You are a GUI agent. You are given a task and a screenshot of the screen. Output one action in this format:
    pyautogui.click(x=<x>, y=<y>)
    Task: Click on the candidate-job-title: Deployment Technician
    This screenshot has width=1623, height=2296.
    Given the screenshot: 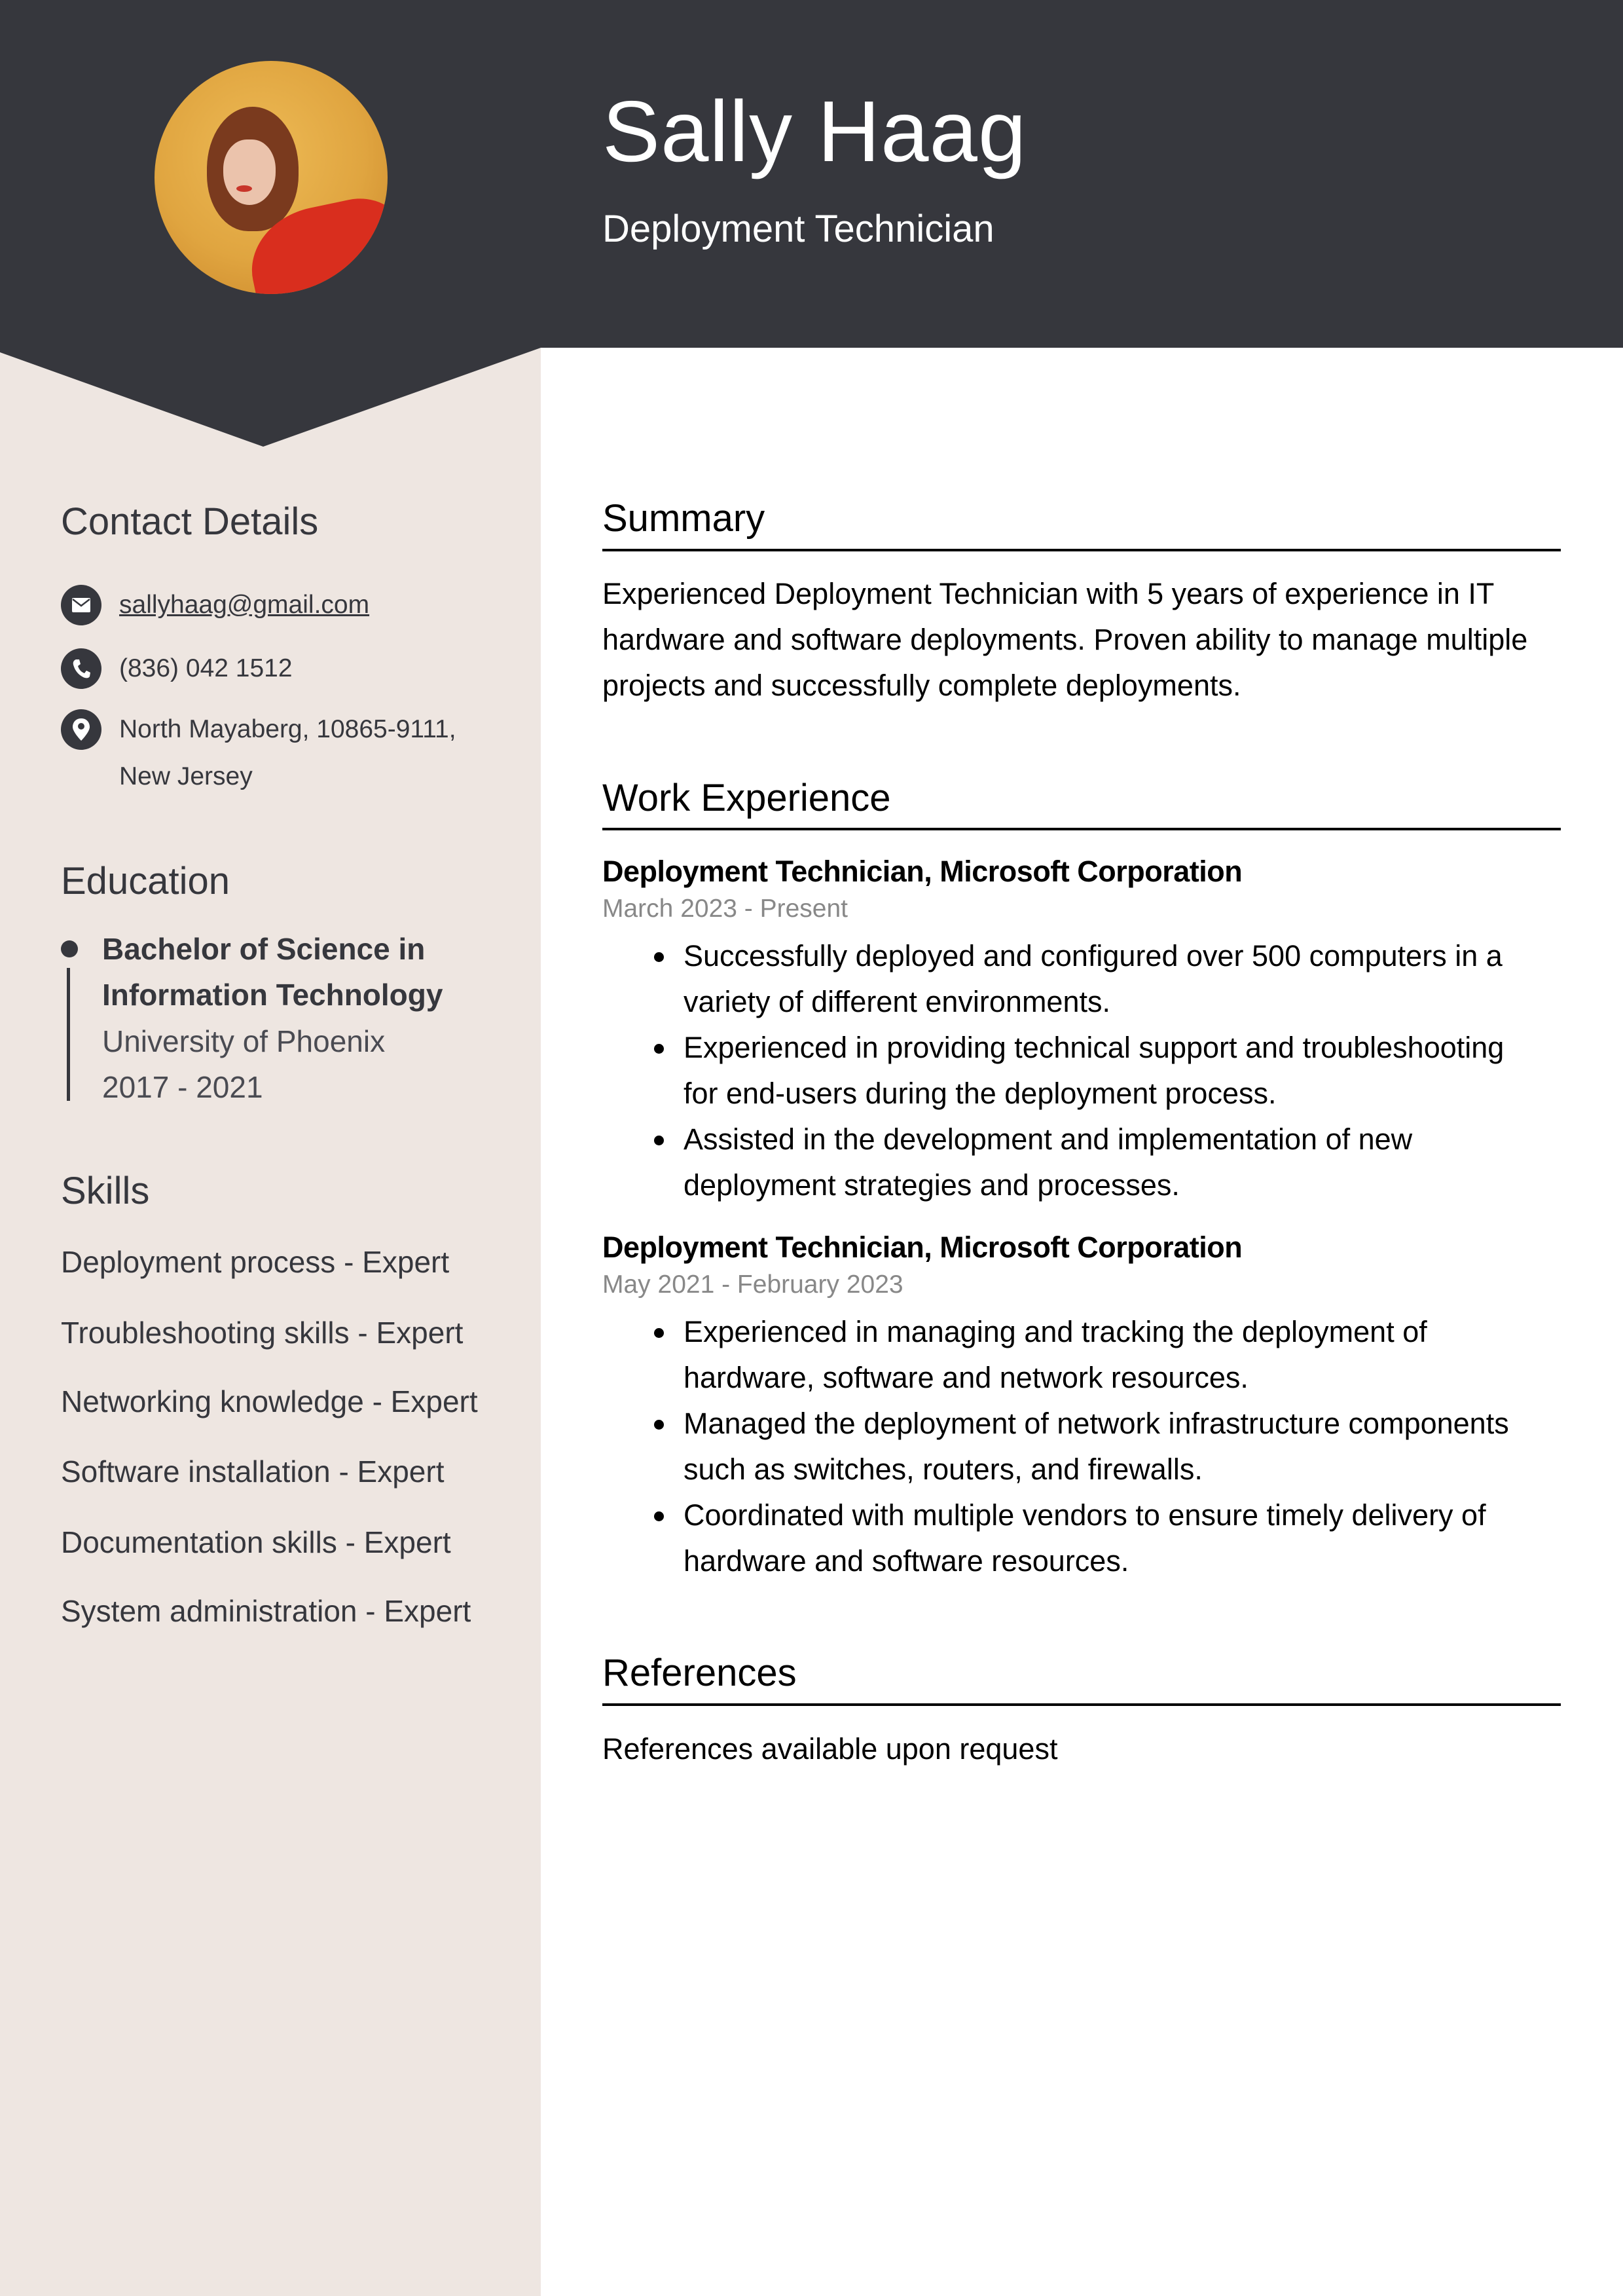 What is the action you would take?
    pyautogui.click(x=798, y=229)
    